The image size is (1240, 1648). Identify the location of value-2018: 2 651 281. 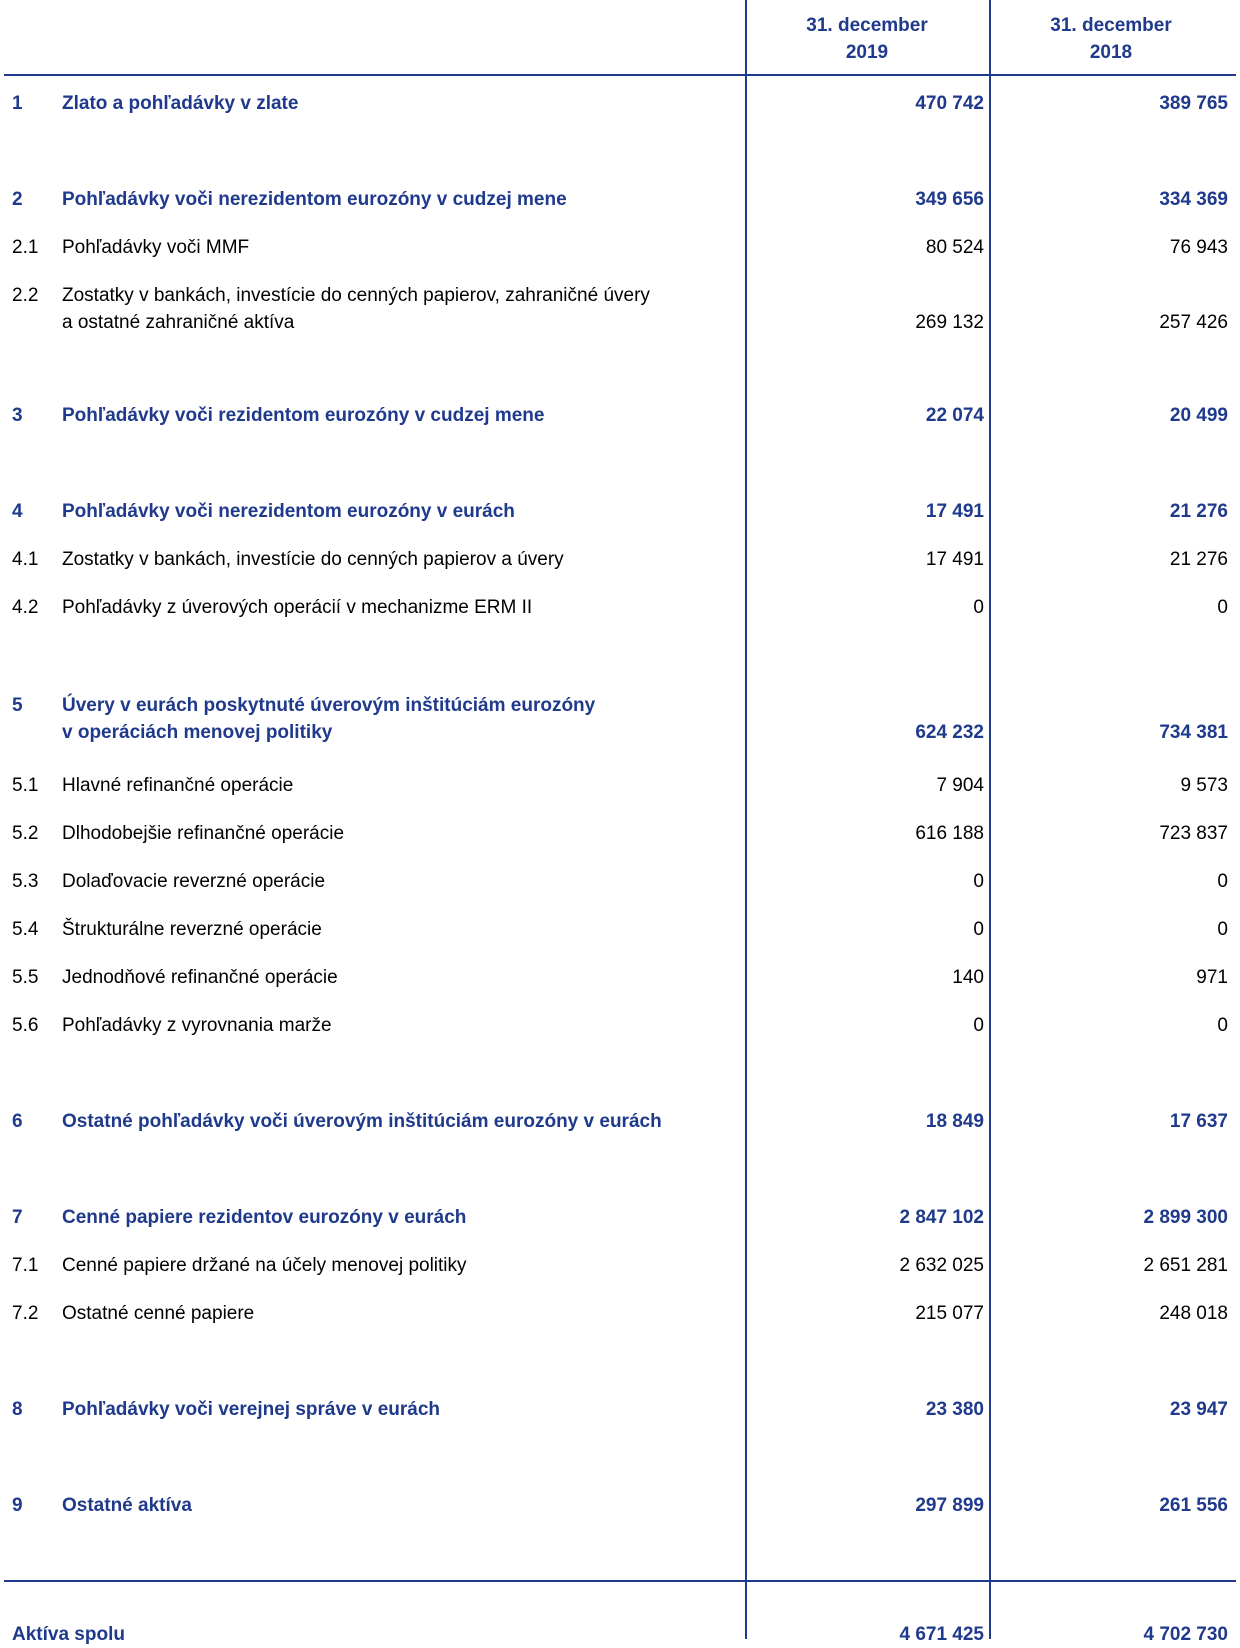
(1185, 1265).